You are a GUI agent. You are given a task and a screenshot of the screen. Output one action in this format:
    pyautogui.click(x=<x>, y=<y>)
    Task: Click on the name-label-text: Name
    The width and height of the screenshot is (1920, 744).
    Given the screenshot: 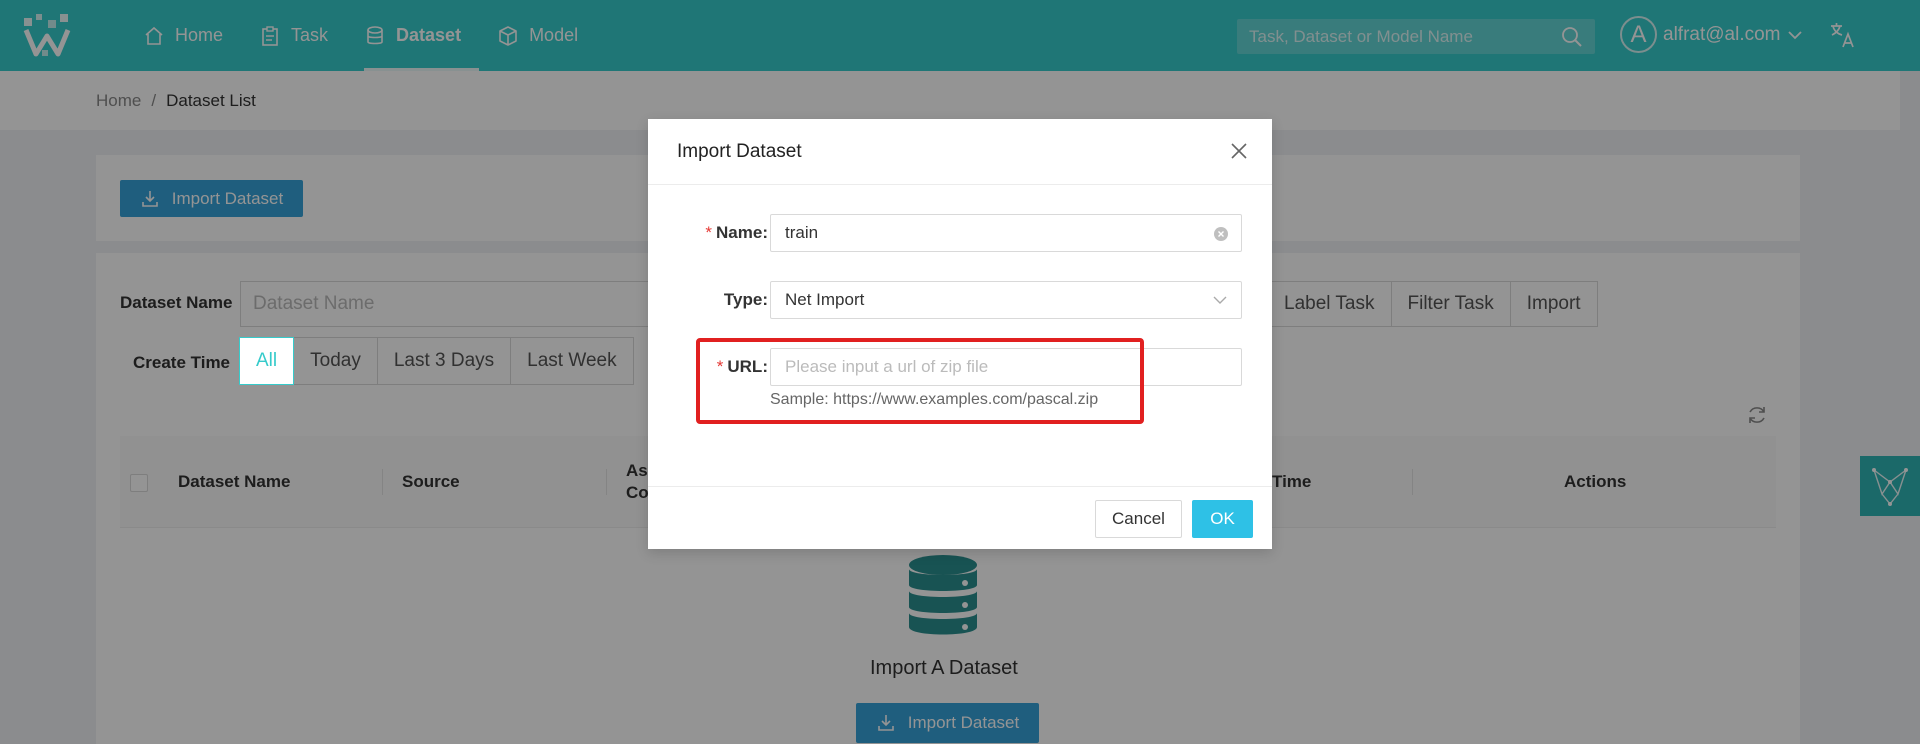 What is the action you would take?
    pyautogui.click(x=739, y=232)
    